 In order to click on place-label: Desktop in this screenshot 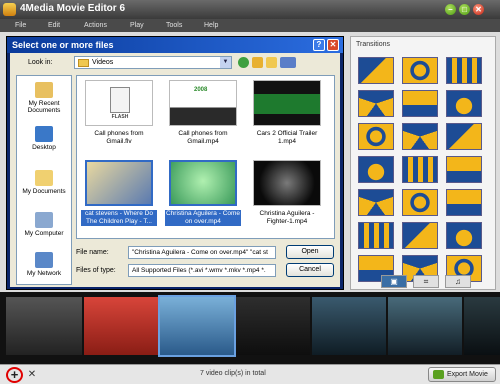, I will do `click(44, 147)`.